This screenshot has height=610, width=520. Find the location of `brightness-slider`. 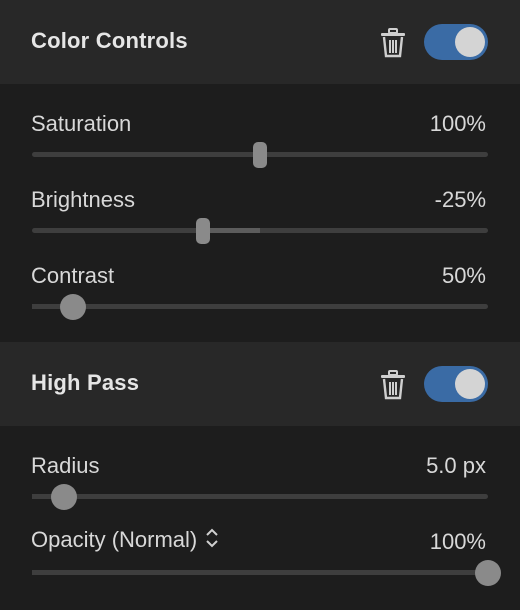

brightness-slider is located at coordinates (260, 230).